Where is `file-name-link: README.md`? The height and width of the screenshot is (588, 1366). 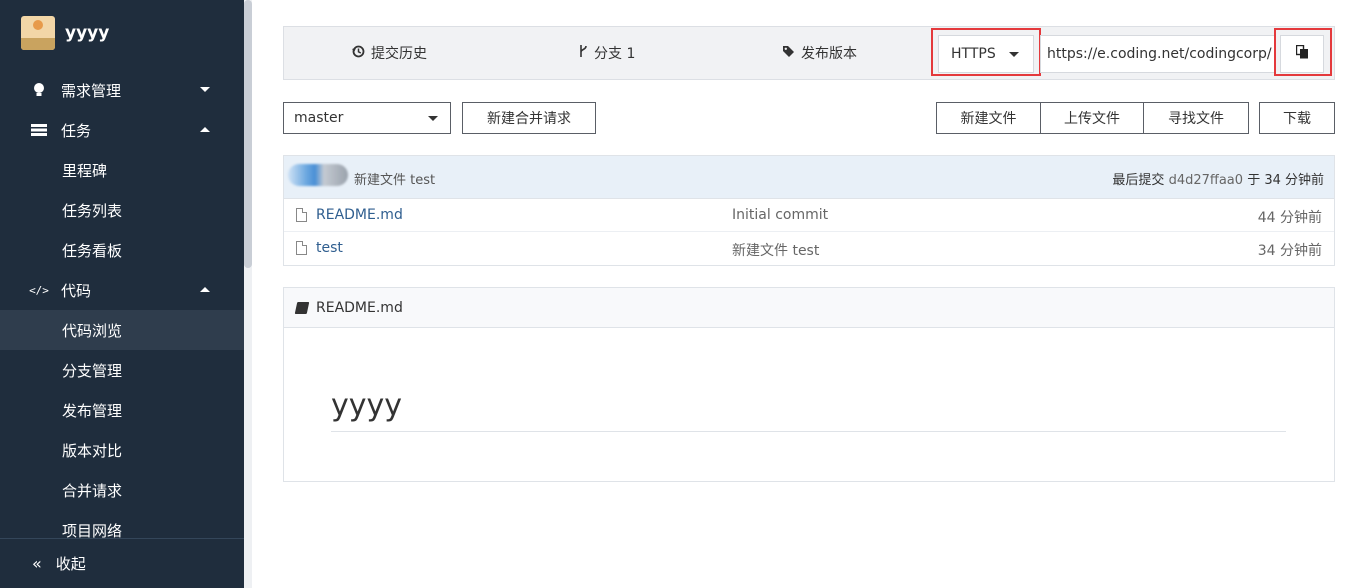 file-name-link: README.md is located at coordinates (359, 215).